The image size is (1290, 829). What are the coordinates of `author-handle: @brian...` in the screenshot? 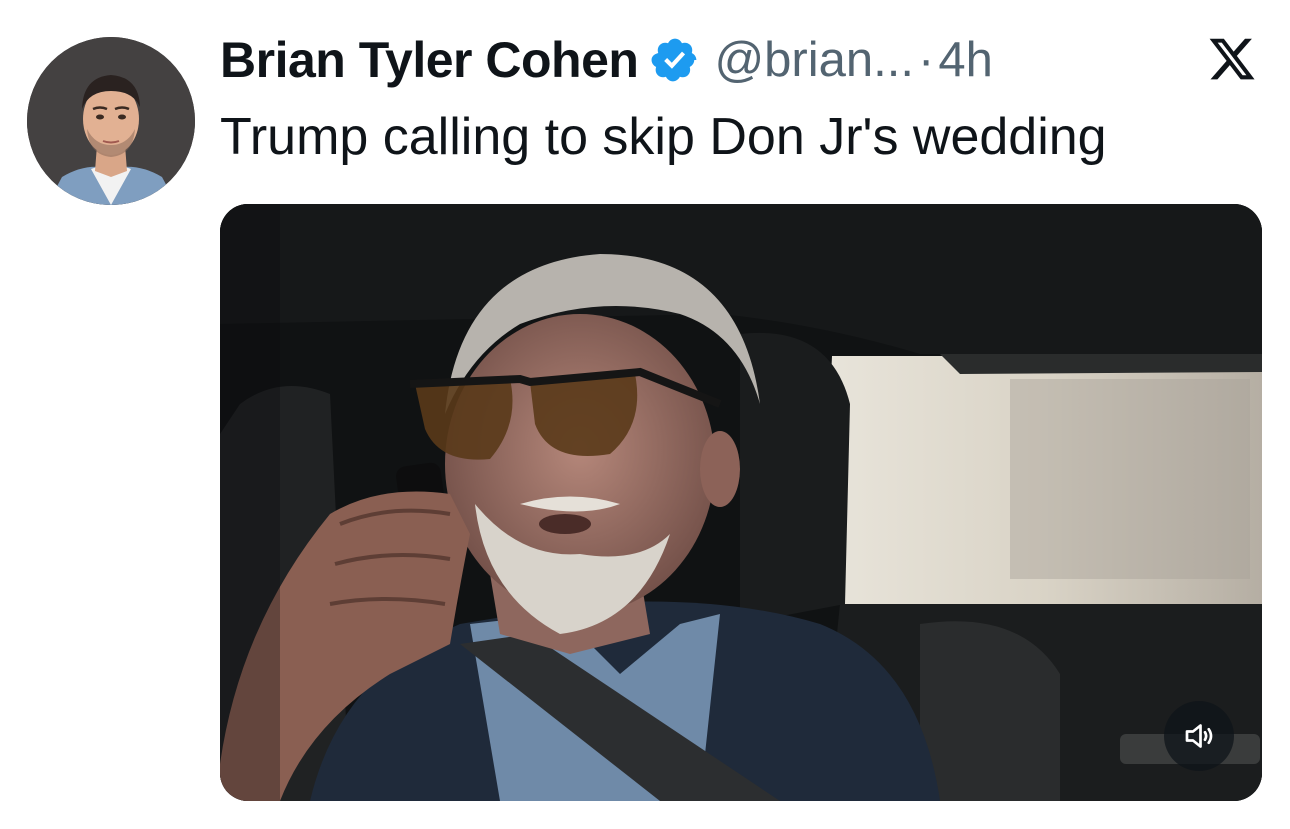 It's located at (814, 60).